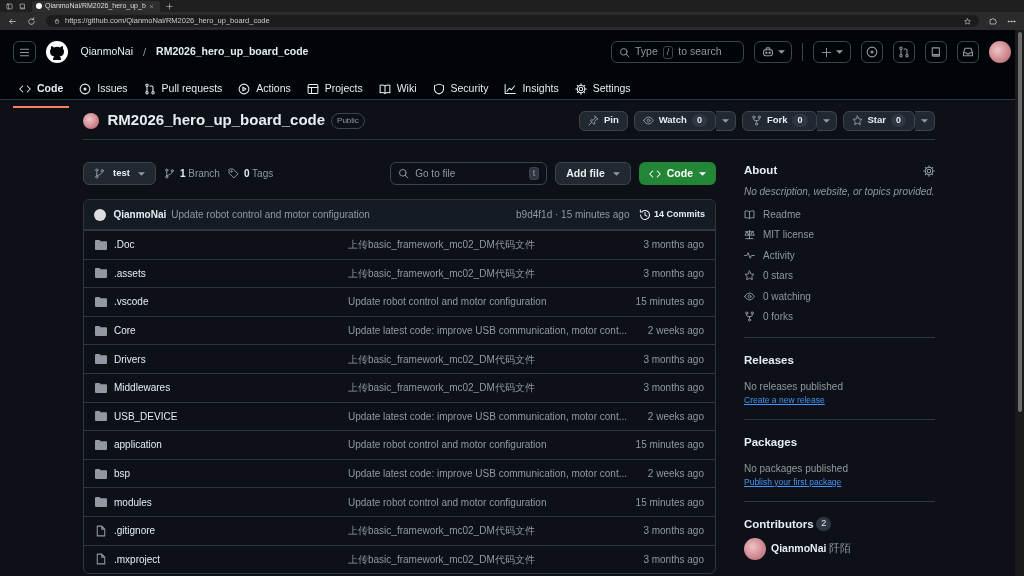  Describe the element at coordinates (778, 276) in the screenshot. I see `about-link: 0 stars` at that location.